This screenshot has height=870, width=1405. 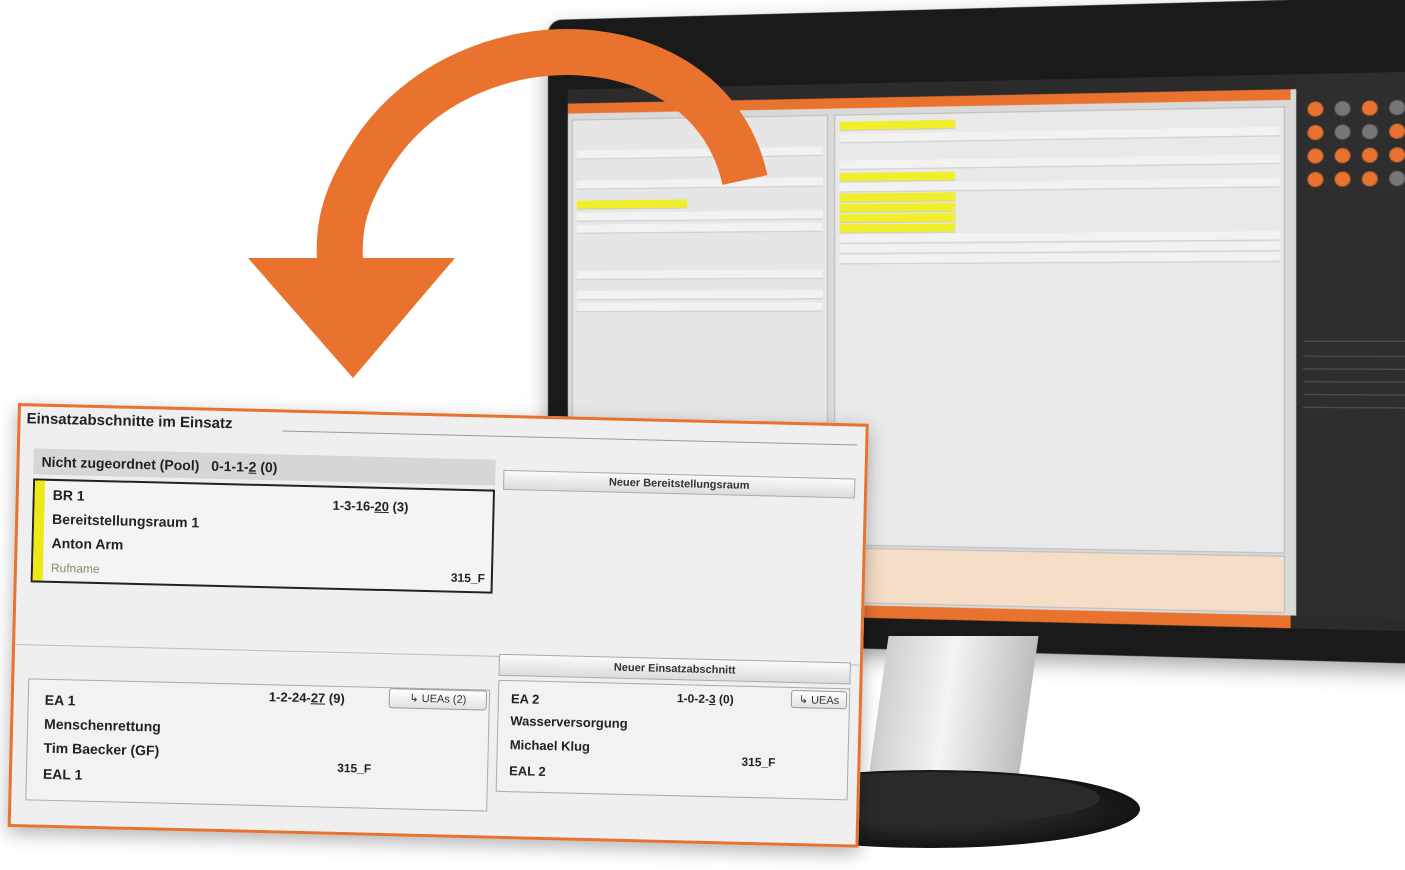 What do you see at coordinates (952, 711) in the screenshot?
I see `monitor-stand-neck` at bounding box center [952, 711].